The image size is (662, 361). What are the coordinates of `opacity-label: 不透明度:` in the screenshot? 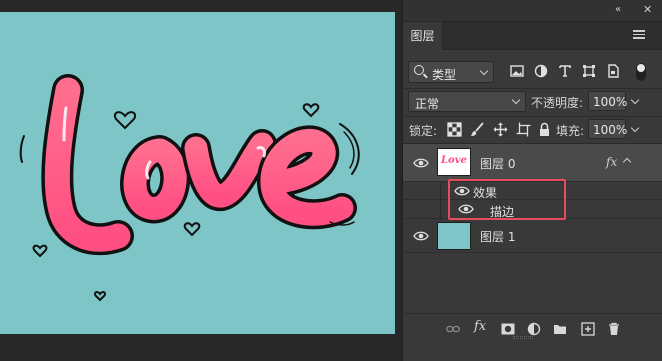 It's located at (557, 103).